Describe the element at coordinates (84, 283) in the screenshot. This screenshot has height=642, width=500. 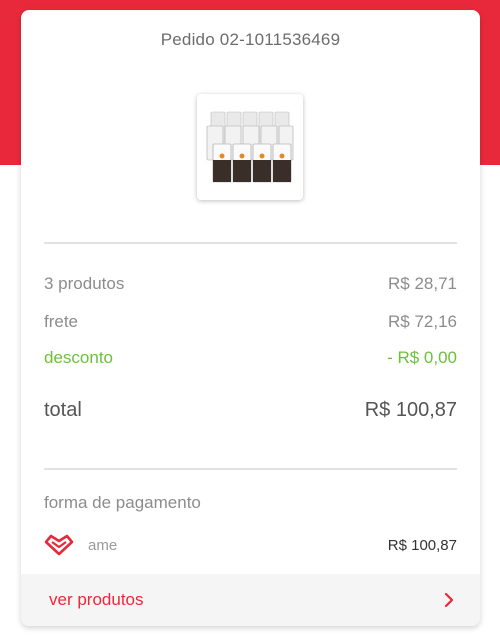
I see `products-label: 3 produtos` at that location.